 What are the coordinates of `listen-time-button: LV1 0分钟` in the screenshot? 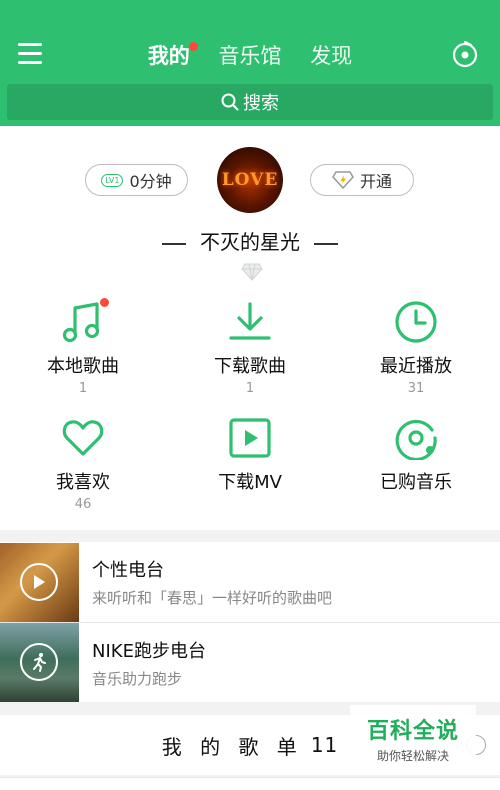 It's located at (136, 180).